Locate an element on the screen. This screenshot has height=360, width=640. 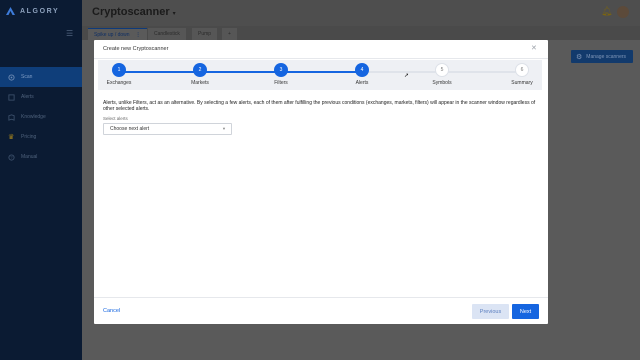
tab-candlestick: Candlestick is located at coordinates (167, 34).